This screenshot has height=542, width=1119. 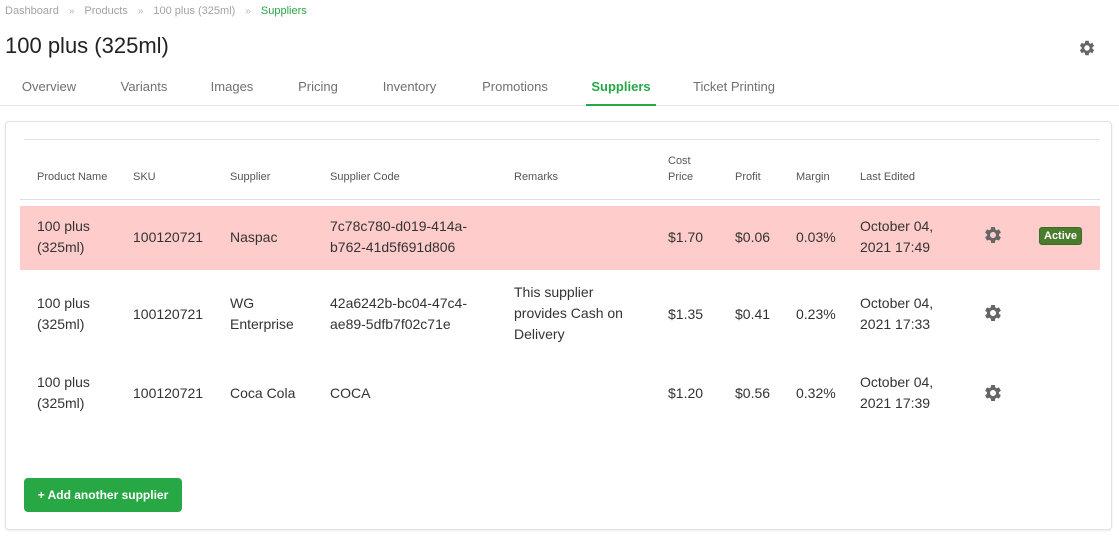 What do you see at coordinates (350, 393) in the screenshot?
I see `supplier-code-cell: COCA` at bounding box center [350, 393].